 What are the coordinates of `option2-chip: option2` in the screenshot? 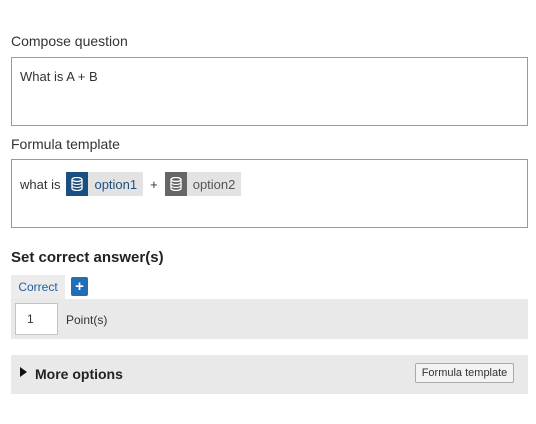 It's located at (203, 184).